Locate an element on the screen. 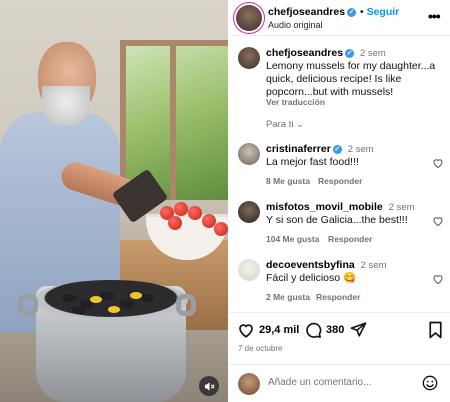 This screenshot has height=402, width=450. post-date: 7 de octubre is located at coordinates (260, 348).